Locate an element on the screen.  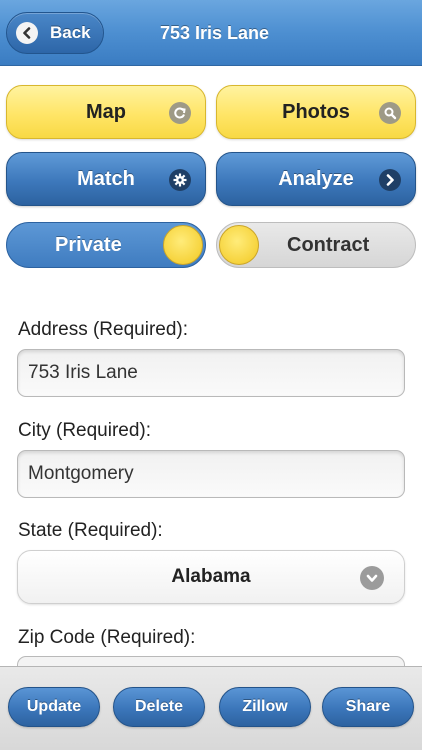
analyze-button: Analyze is located at coordinates (316, 179).